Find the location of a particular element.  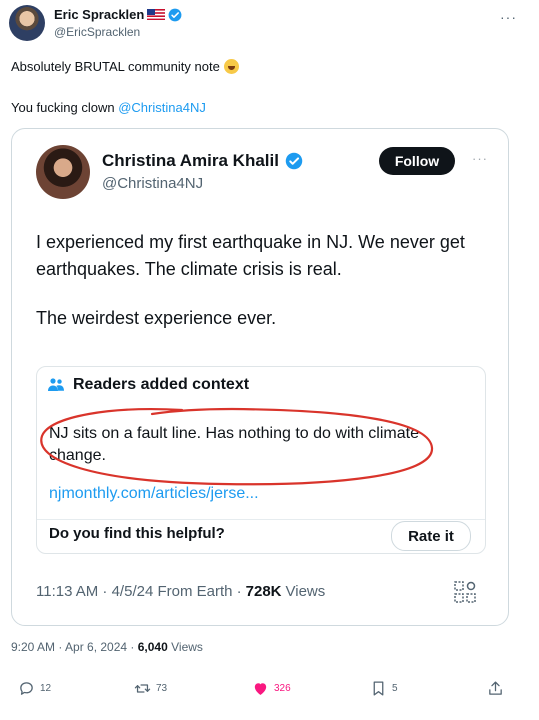

tweet-text-line-1: Absolutely BRUTAL community note is located at coordinates (125, 66).